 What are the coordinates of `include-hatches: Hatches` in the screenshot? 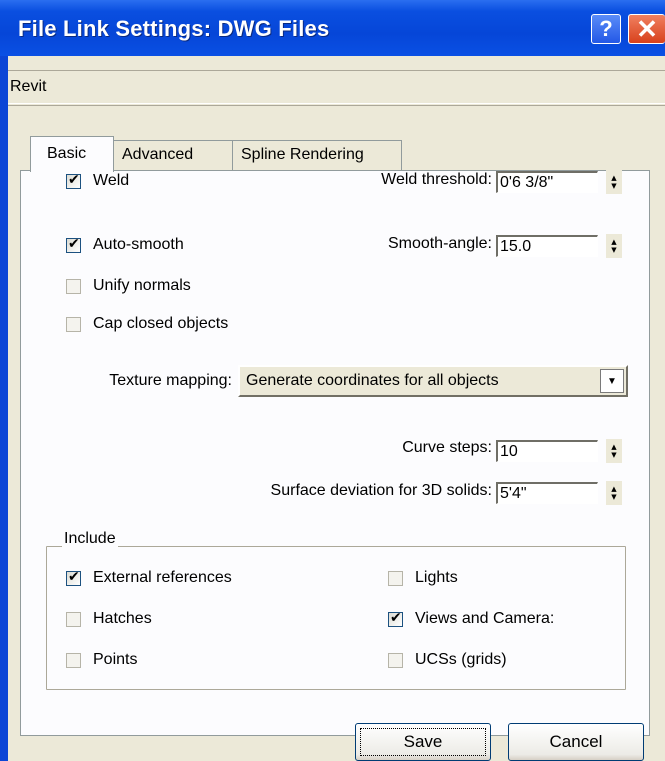 It's located at (109, 619).